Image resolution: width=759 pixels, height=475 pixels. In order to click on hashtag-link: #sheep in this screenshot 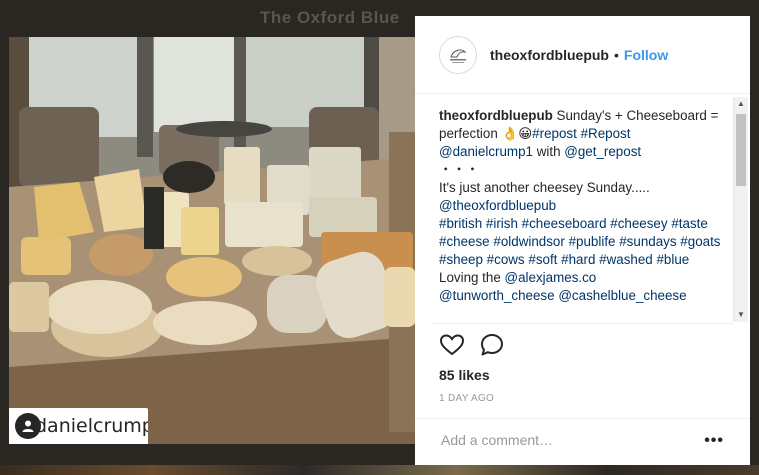, I will do `click(461, 259)`.